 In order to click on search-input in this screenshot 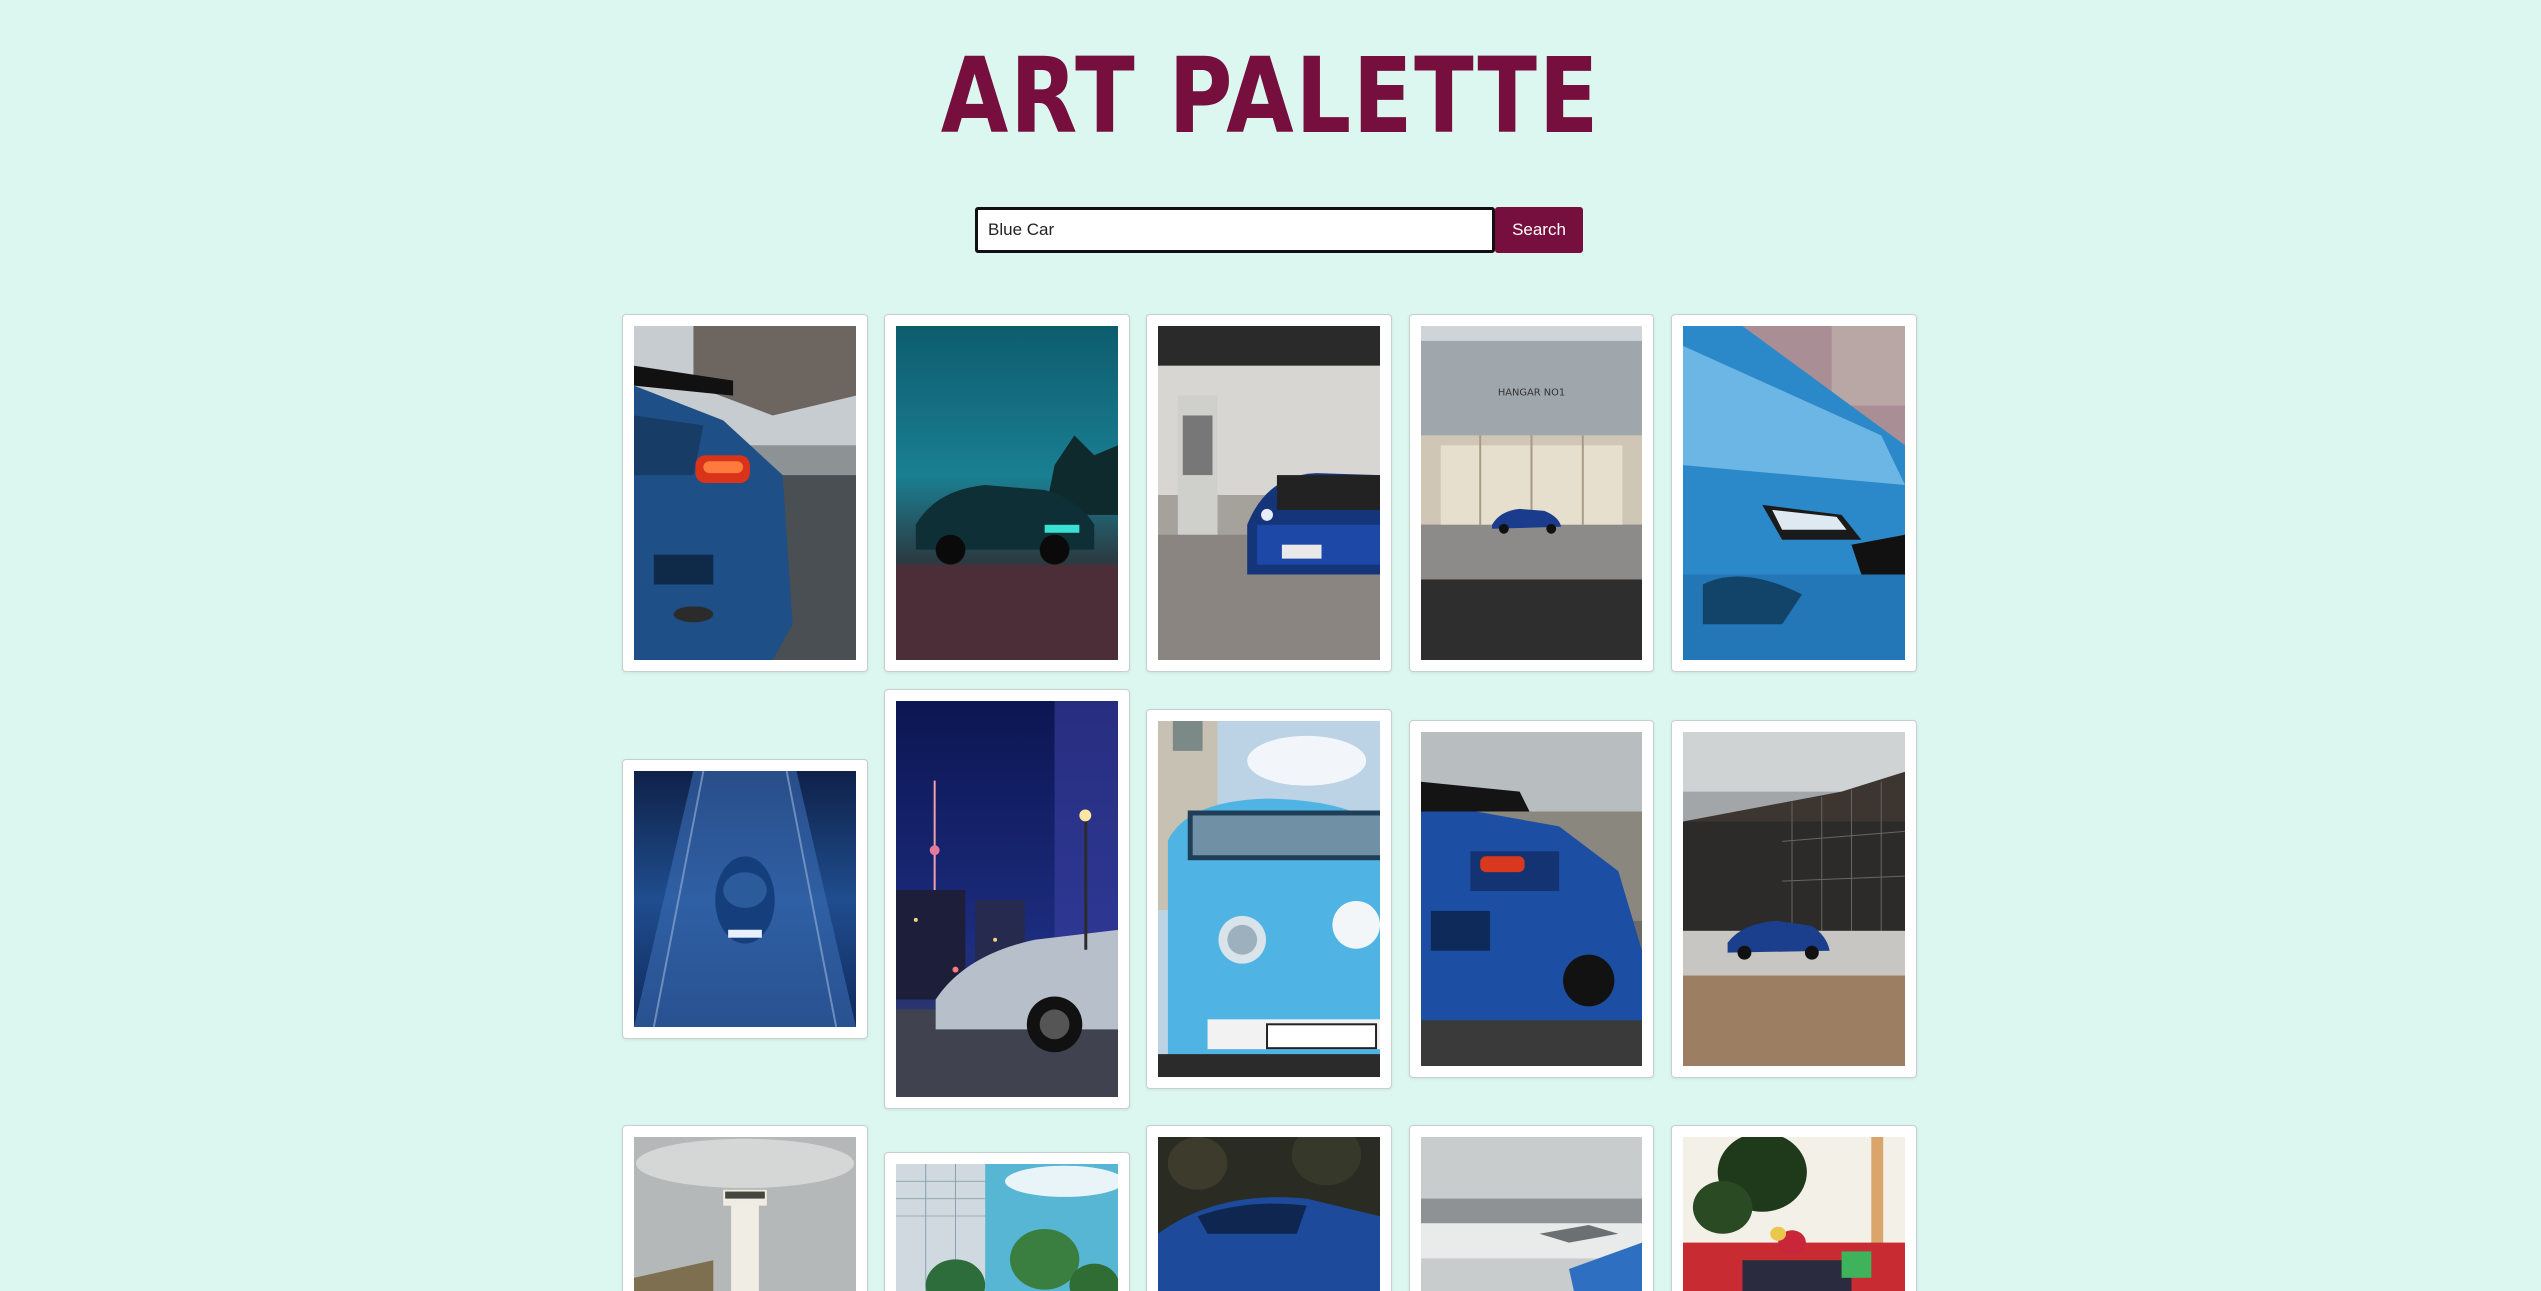, I will do `click(1235, 230)`.